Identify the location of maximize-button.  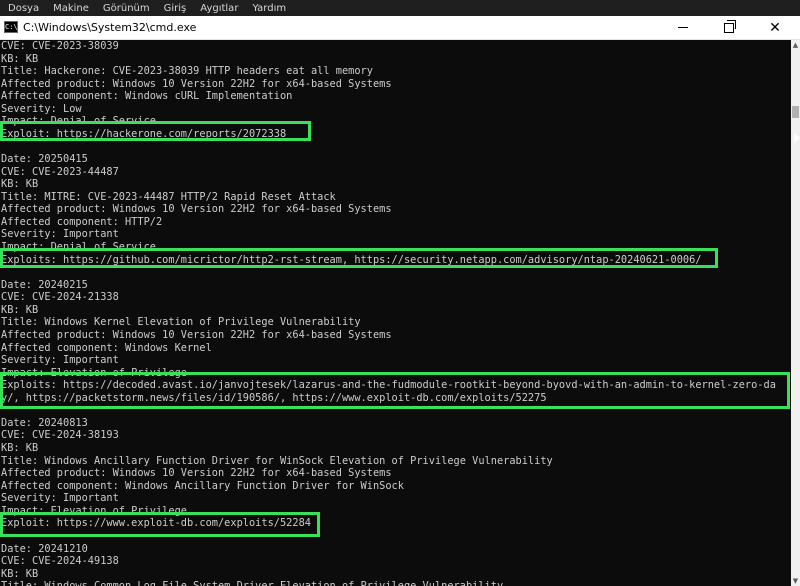
(729, 27).